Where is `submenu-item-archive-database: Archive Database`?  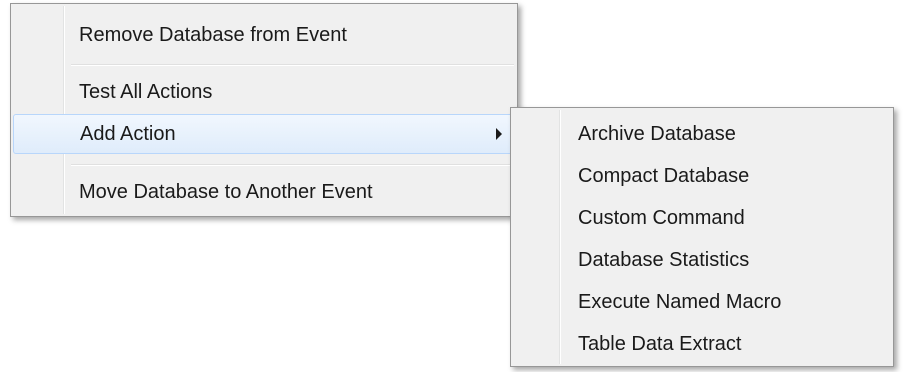
submenu-item-archive-database: Archive Database is located at coordinates (702, 134).